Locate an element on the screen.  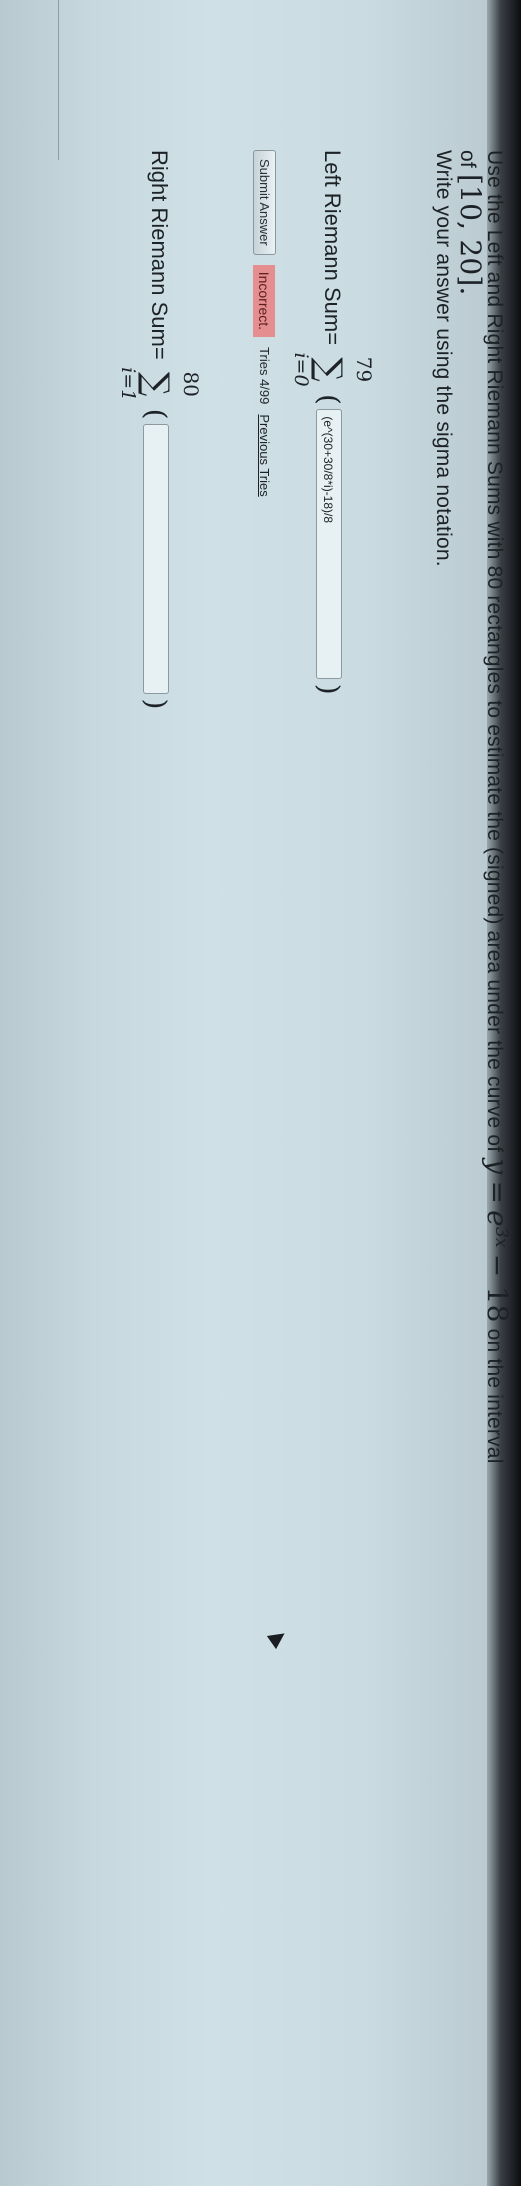
problem-line-2: of [10, 20]. is located at coordinates (470, 1165).